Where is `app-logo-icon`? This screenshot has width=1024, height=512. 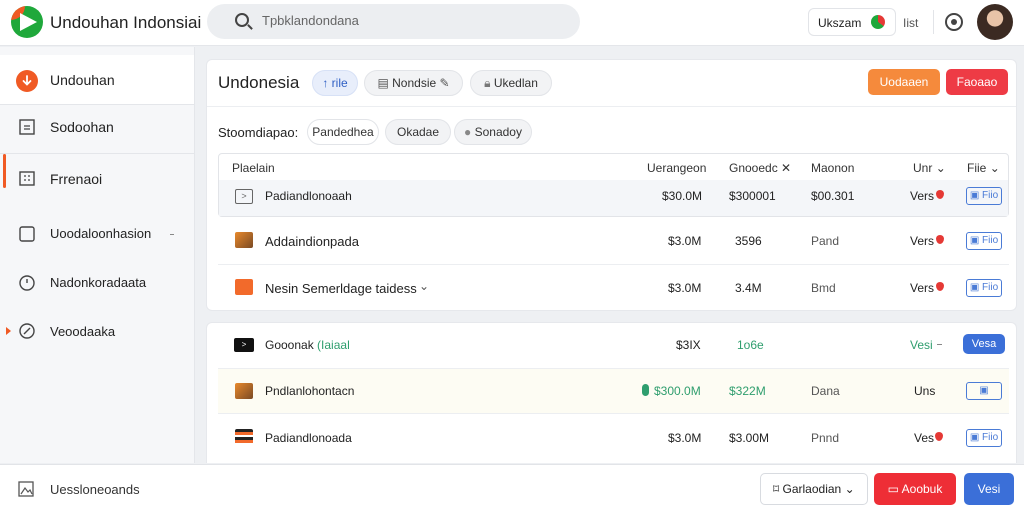
app-logo-icon is located at coordinates (27, 22).